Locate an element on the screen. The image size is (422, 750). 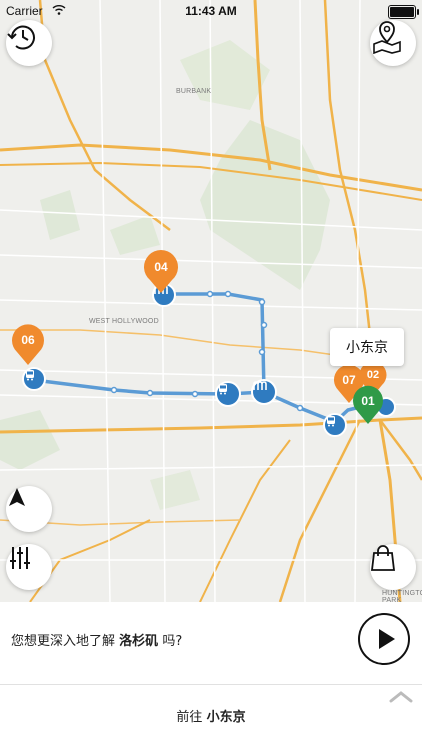
question-place: 洛杉矶 is located at coordinates (139, 641).